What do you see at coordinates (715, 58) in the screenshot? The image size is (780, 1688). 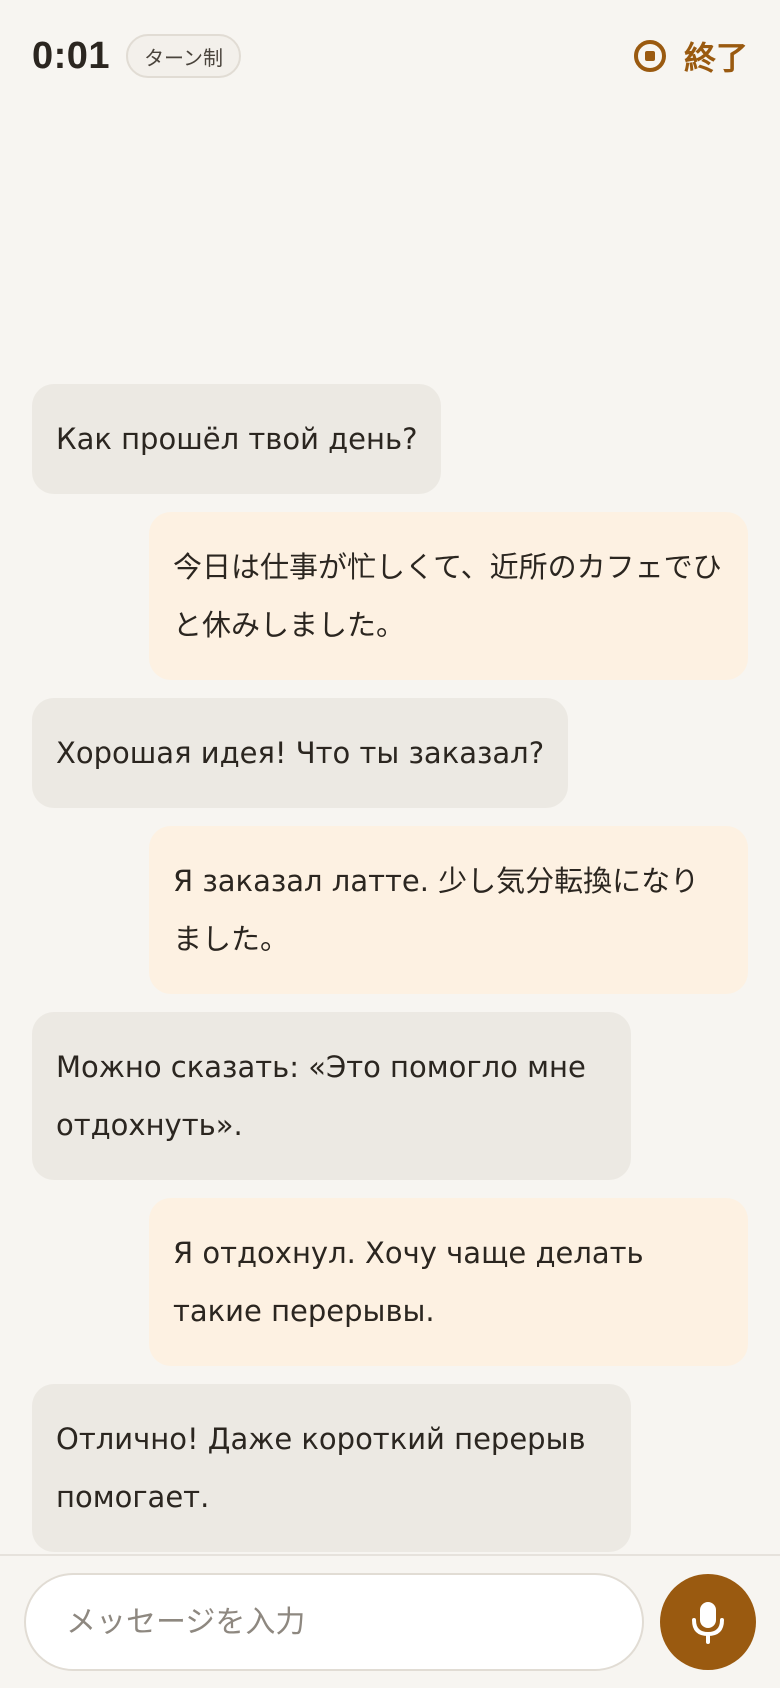 I see `end-session-label: 終了` at bounding box center [715, 58].